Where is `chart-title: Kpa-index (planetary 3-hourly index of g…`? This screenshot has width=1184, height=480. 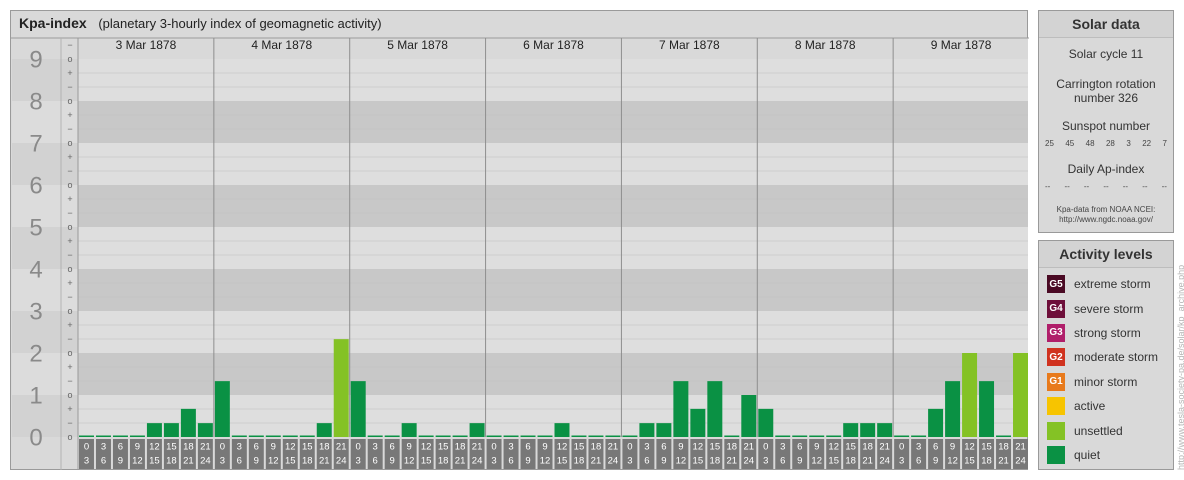
chart-title: Kpa-index (planetary 3-hourly index of g… is located at coordinates (200, 23).